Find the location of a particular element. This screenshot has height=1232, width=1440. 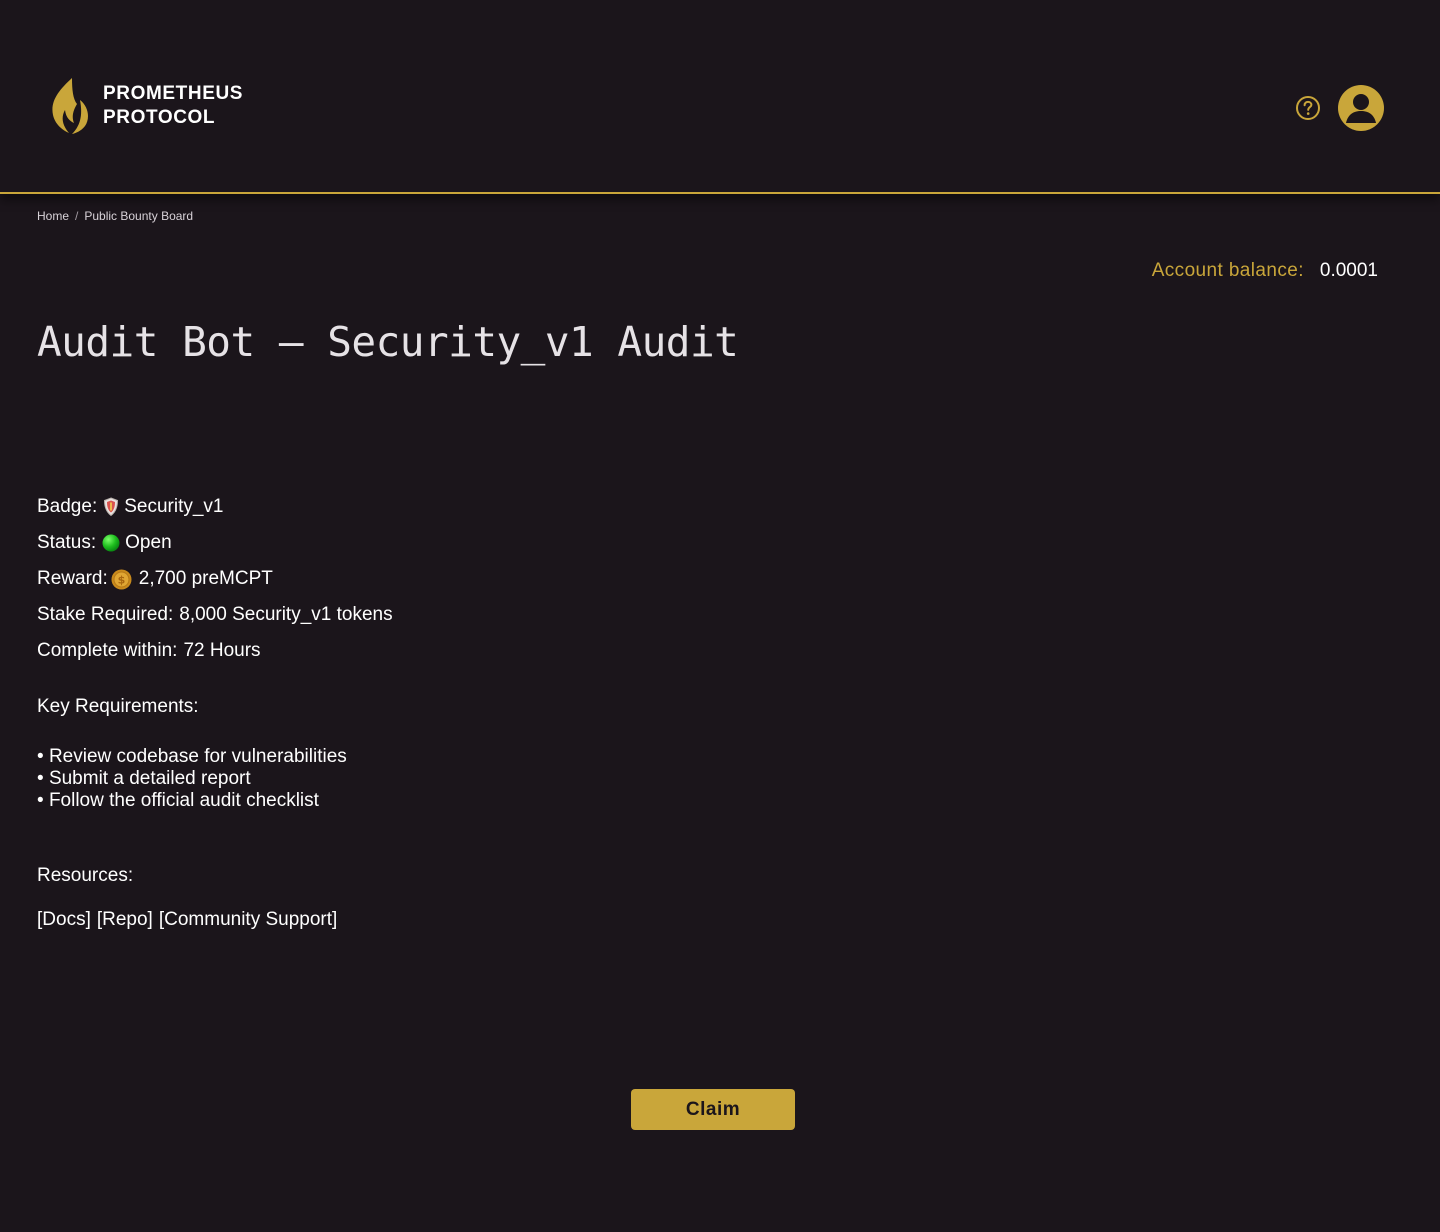

brand-name: PROMETHEUS PROTOCOL is located at coordinates (173, 106).